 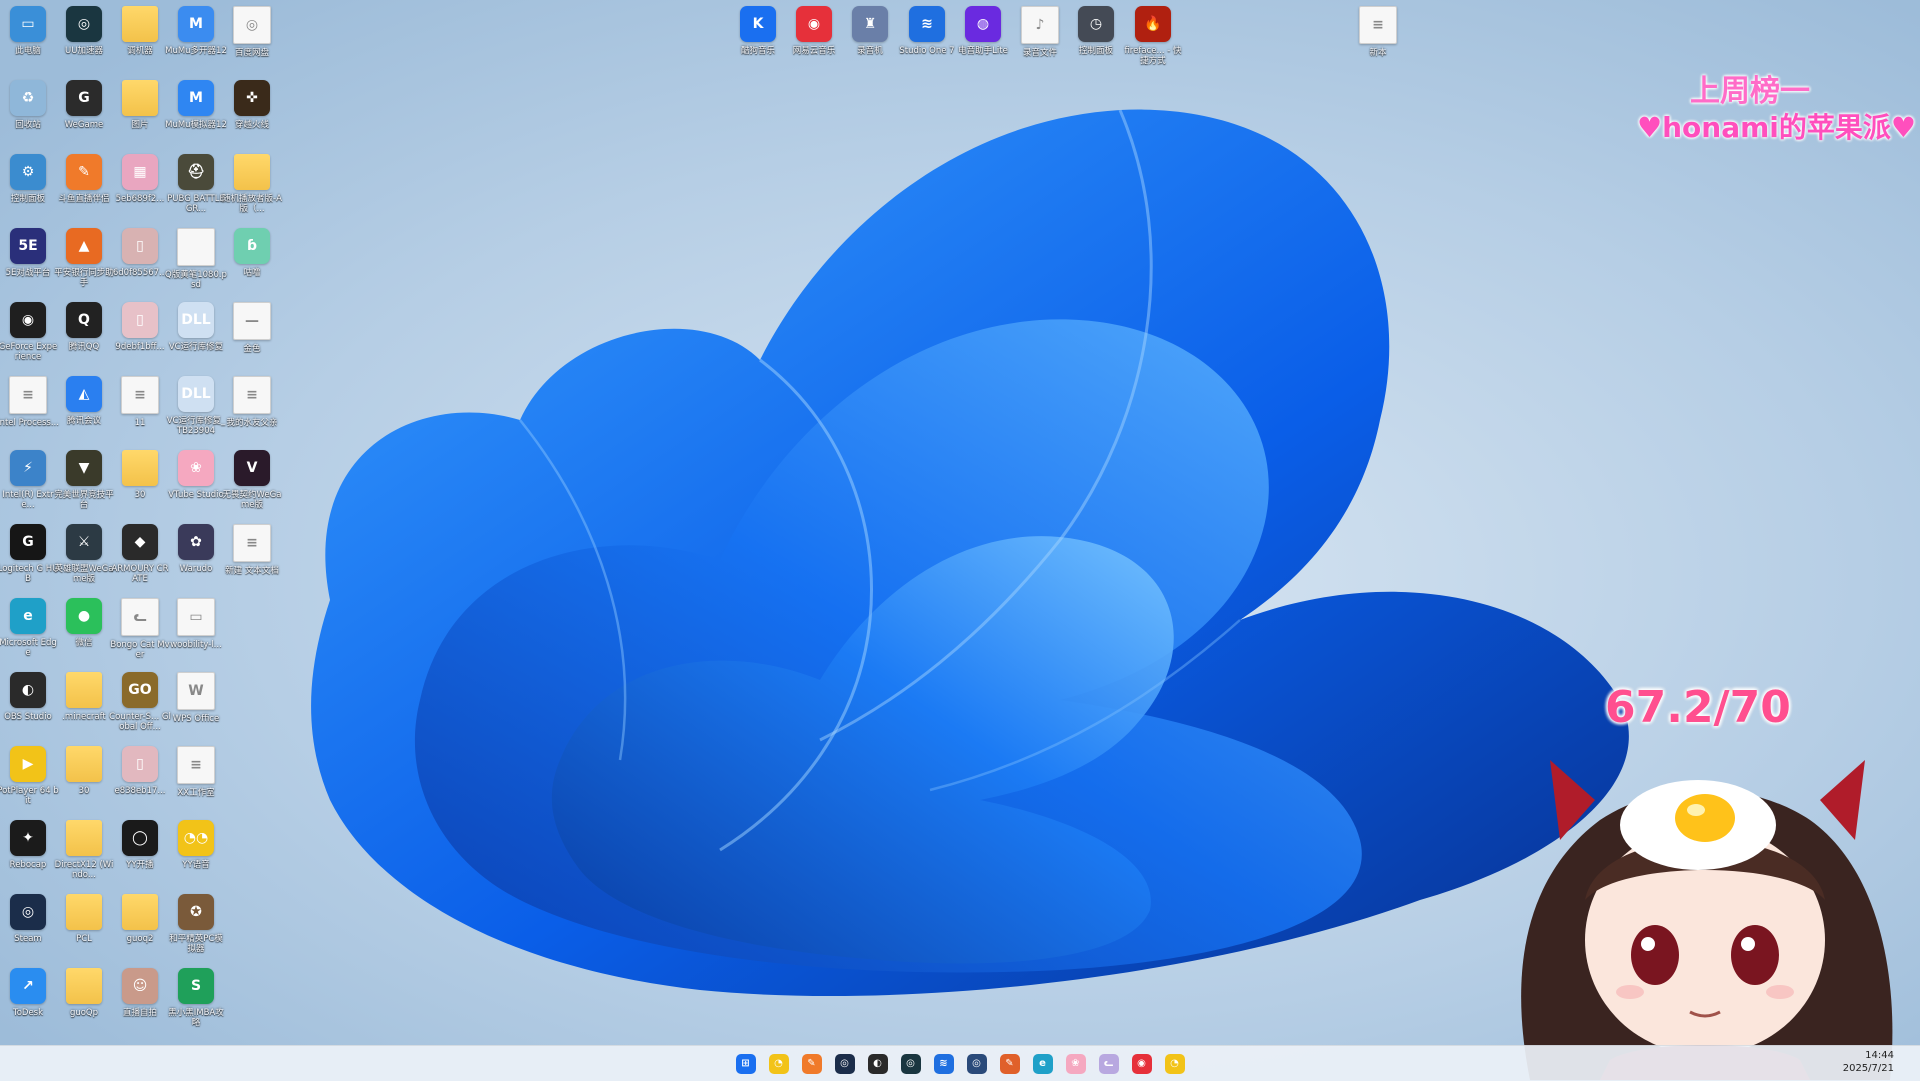 I want to click on mumu-multi-icon: M, so click(x=196, y=24).